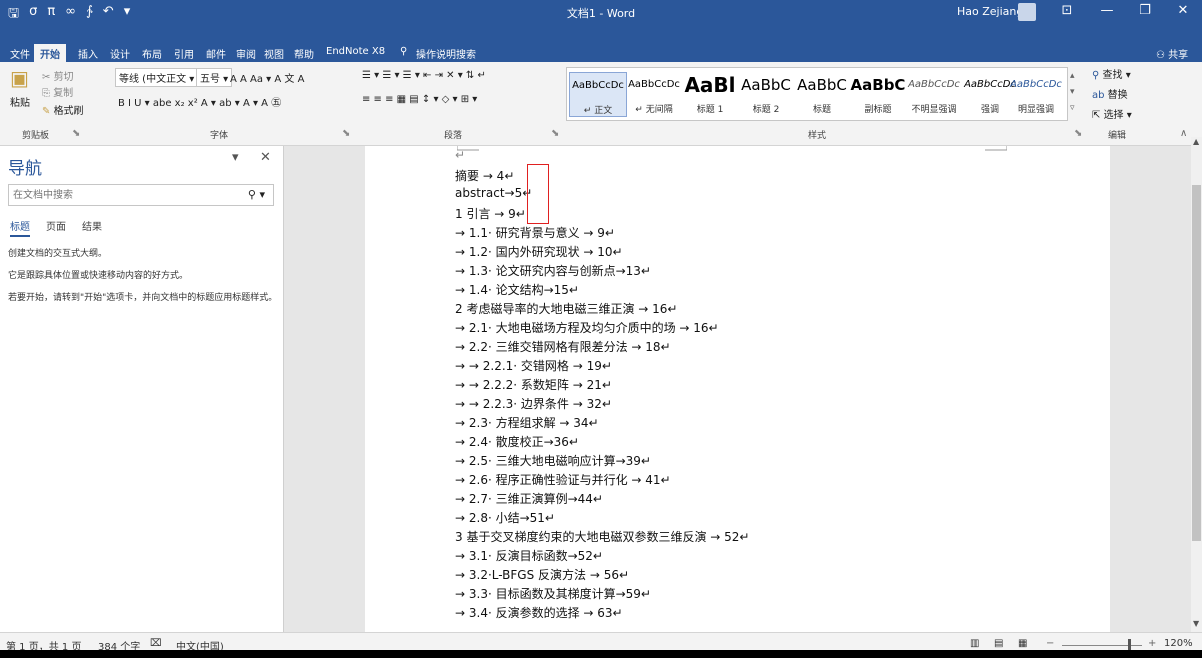 The width and height of the screenshot is (1202, 658). What do you see at coordinates (1172, 53) in the screenshot?
I see `share-button: ⚇ 共享` at bounding box center [1172, 53].